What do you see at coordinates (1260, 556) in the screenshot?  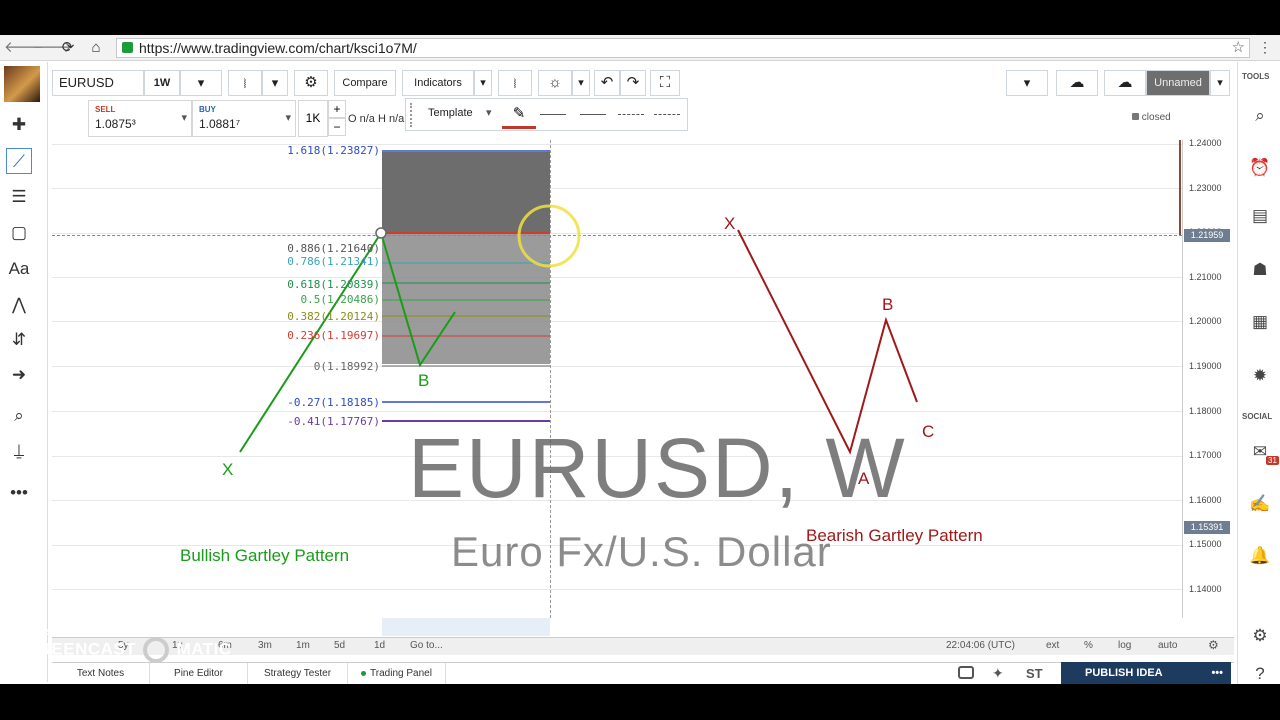 I see `notifications-icon: 🔔` at bounding box center [1260, 556].